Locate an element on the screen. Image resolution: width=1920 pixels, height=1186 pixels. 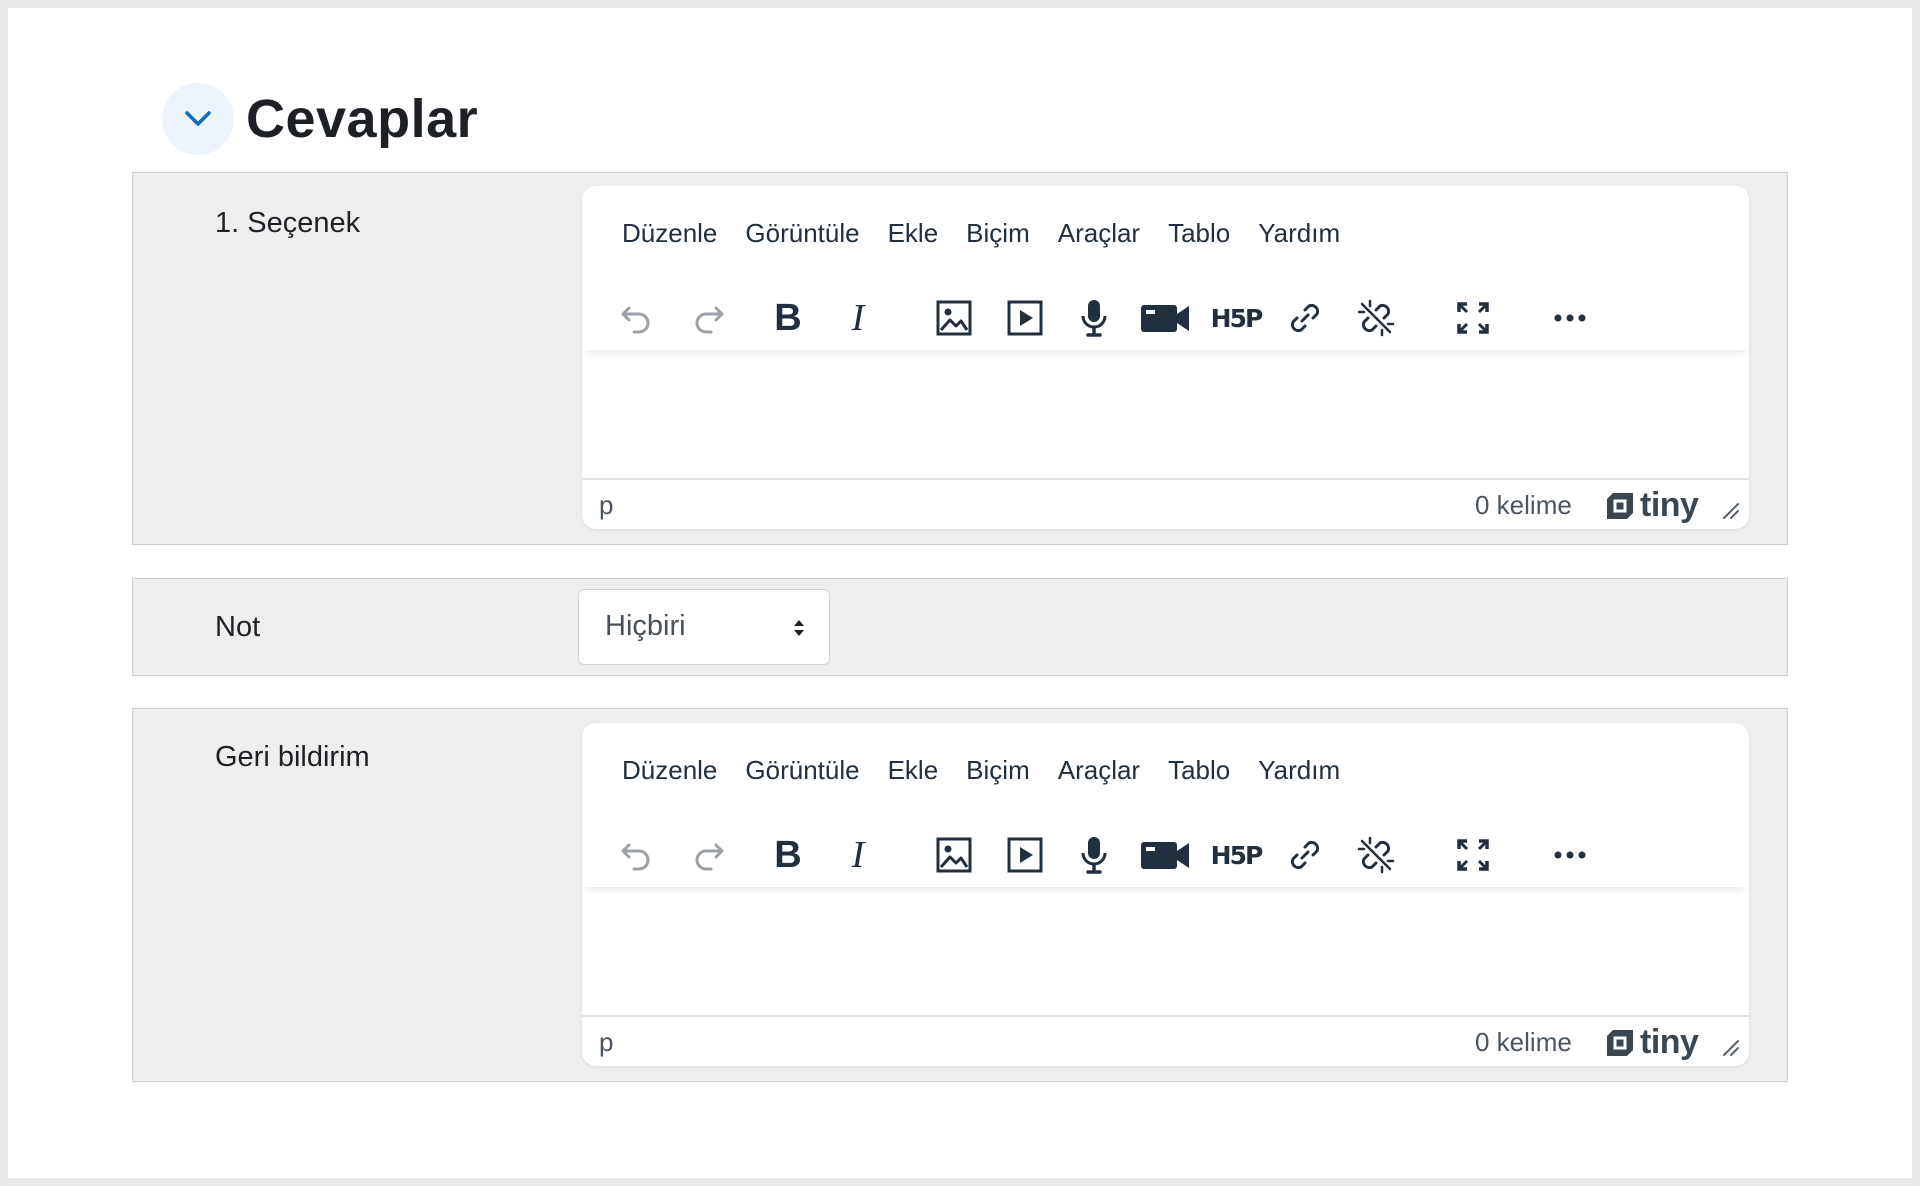
option-label: 1. Seçenek is located at coordinates (288, 223).